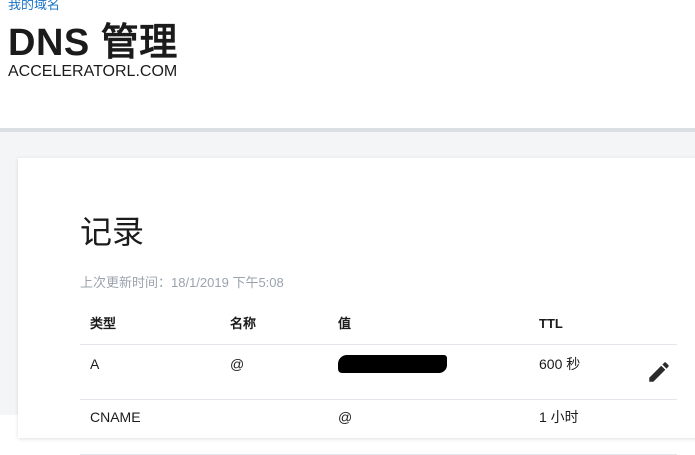 The height and width of the screenshot is (455, 695). Describe the element at coordinates (378, 328) in the screenshot. I see `records-table-header: 类型 名称 值 TTL` at that location.